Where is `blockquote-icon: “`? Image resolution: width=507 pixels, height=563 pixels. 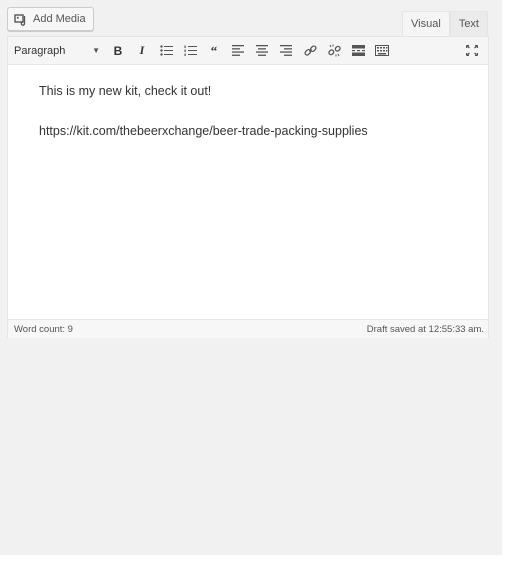
blockquote-icon: “ is located at coordinates (214, 50).